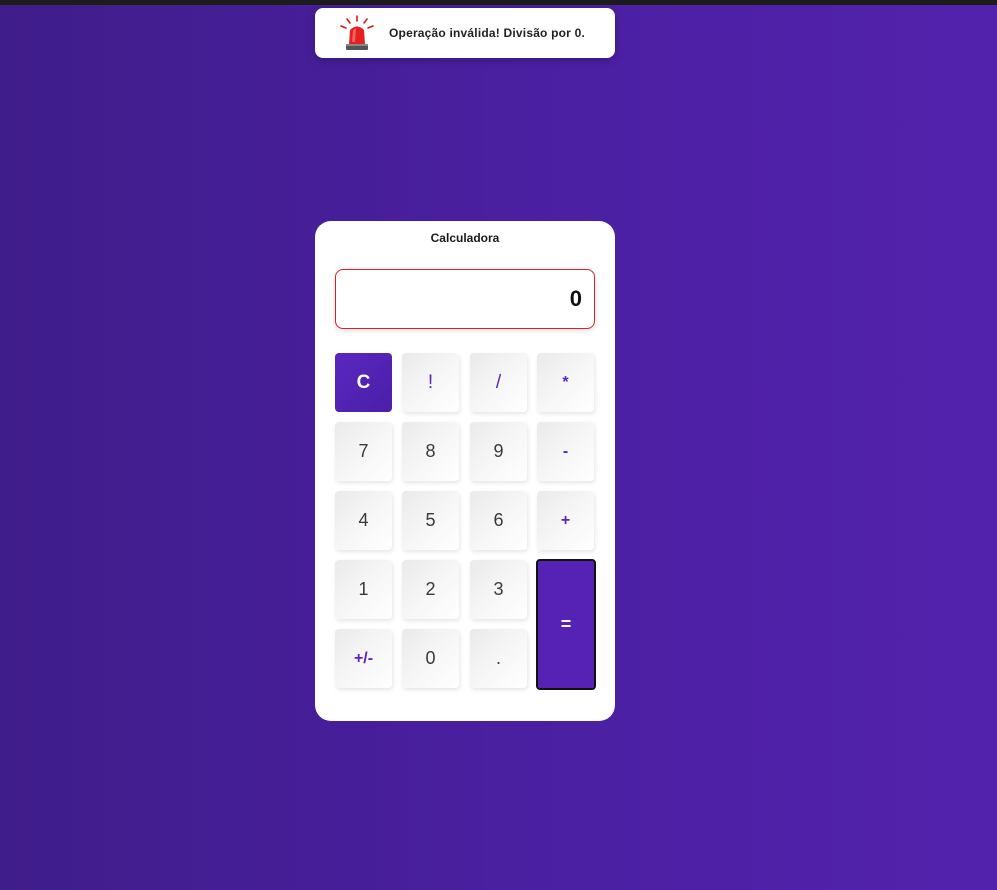 Image resolution: width=997 pixels, height=890 pixels. I want to click on siren-icon, so click(357, 33).